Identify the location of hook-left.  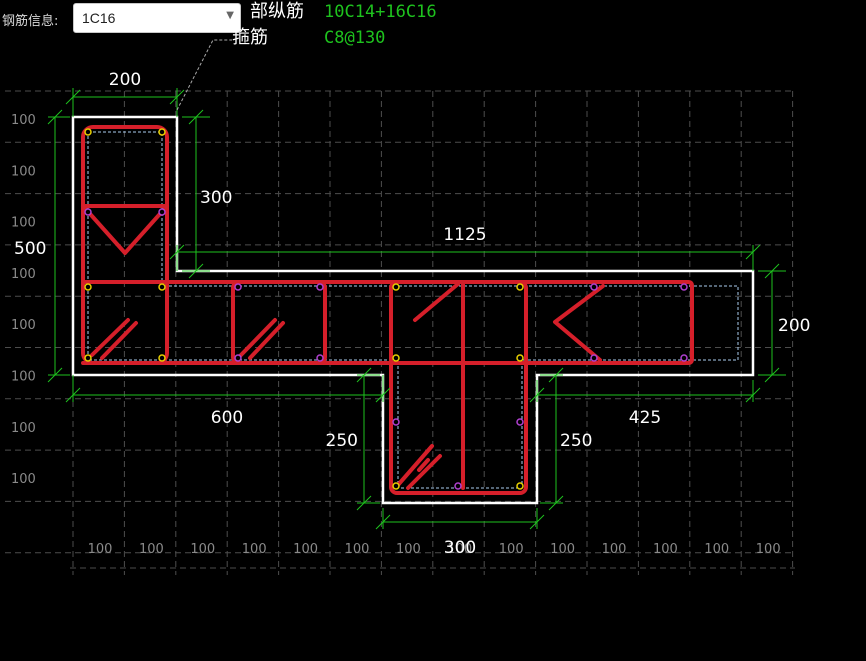
(114, 339).